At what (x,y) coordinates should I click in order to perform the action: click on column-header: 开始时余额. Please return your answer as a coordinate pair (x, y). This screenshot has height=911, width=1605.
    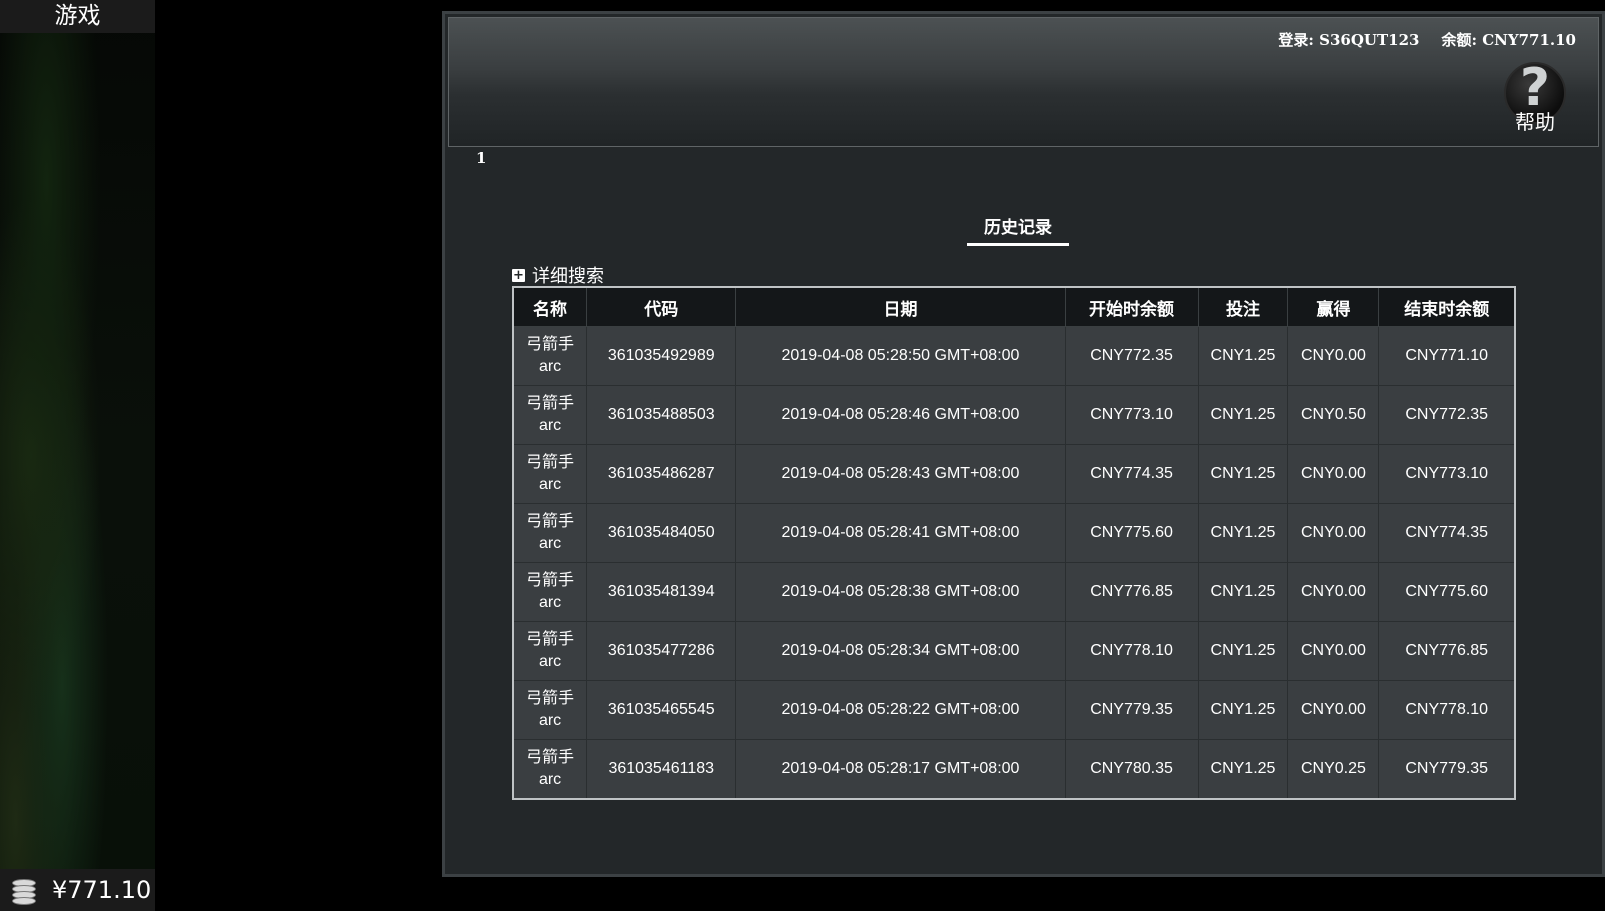
    Looking at the image, I should click on (1131, 306).